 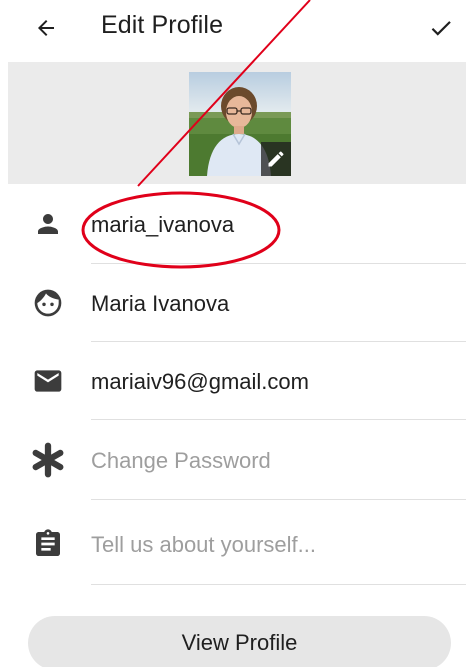 I want to click on save-button, so click(x=441, y=28).